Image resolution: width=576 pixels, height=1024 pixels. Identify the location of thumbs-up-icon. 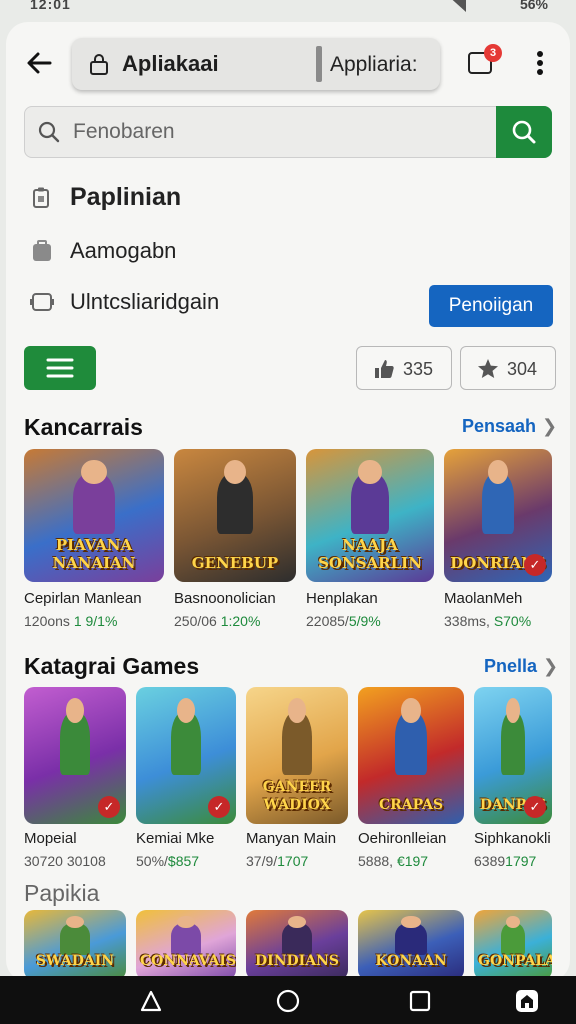
(384, 369).